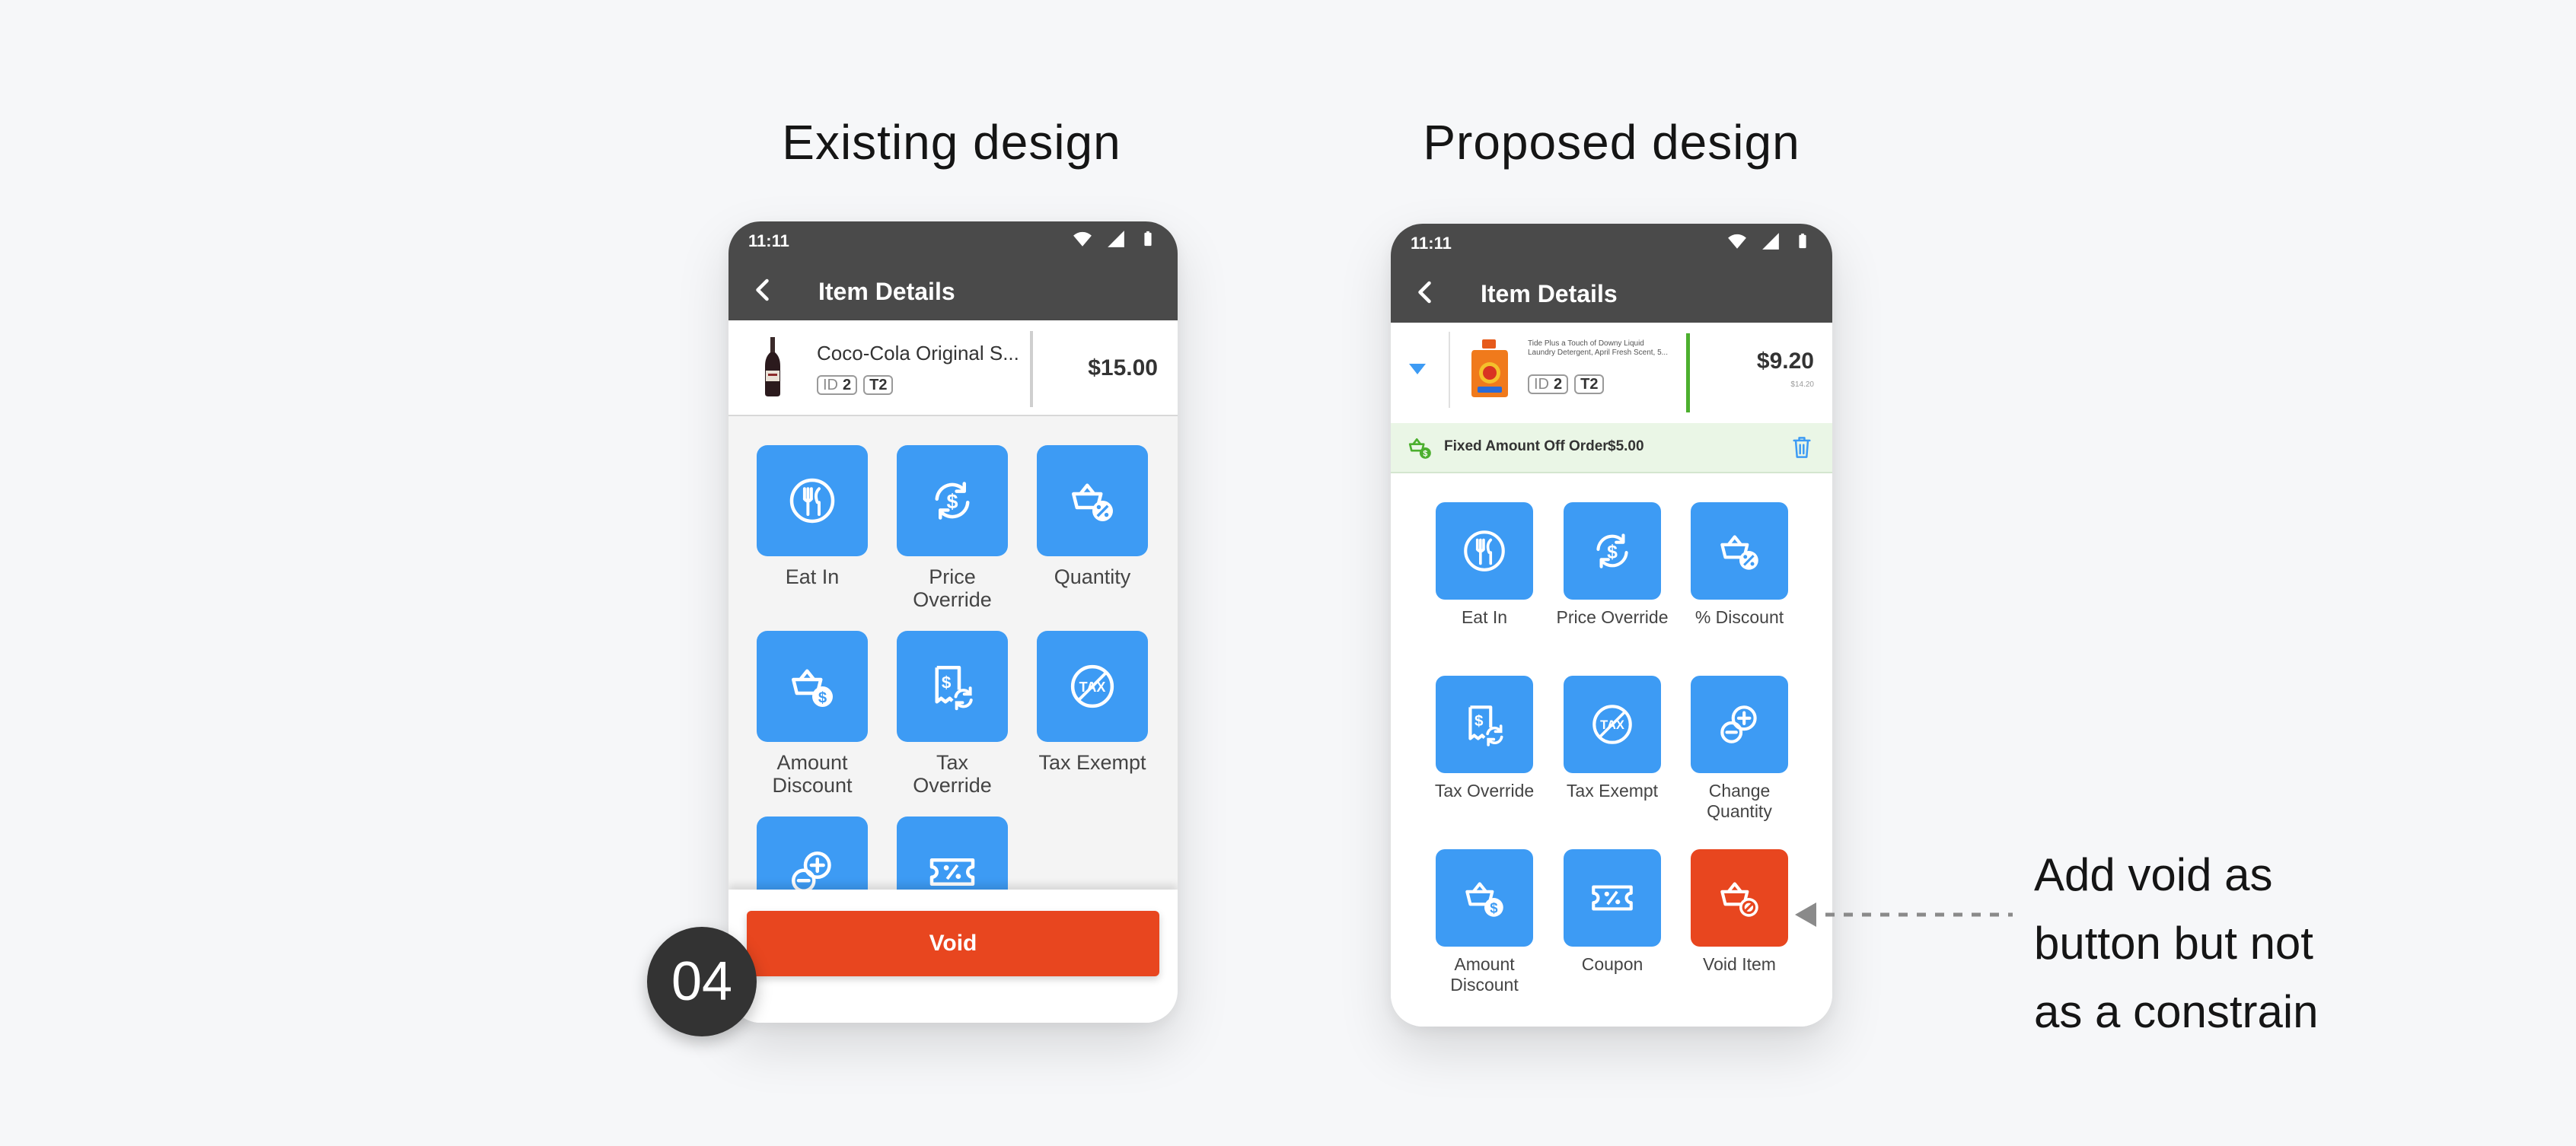 This screenshot has width=2576, height=1146. What do you see at coordinates (1418, 369) in the screenshot?
I see `chevron-down-icon` at bounding box center [1418, 369].